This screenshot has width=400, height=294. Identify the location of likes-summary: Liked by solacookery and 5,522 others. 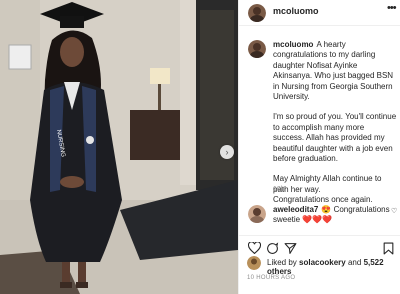
(325, 267).